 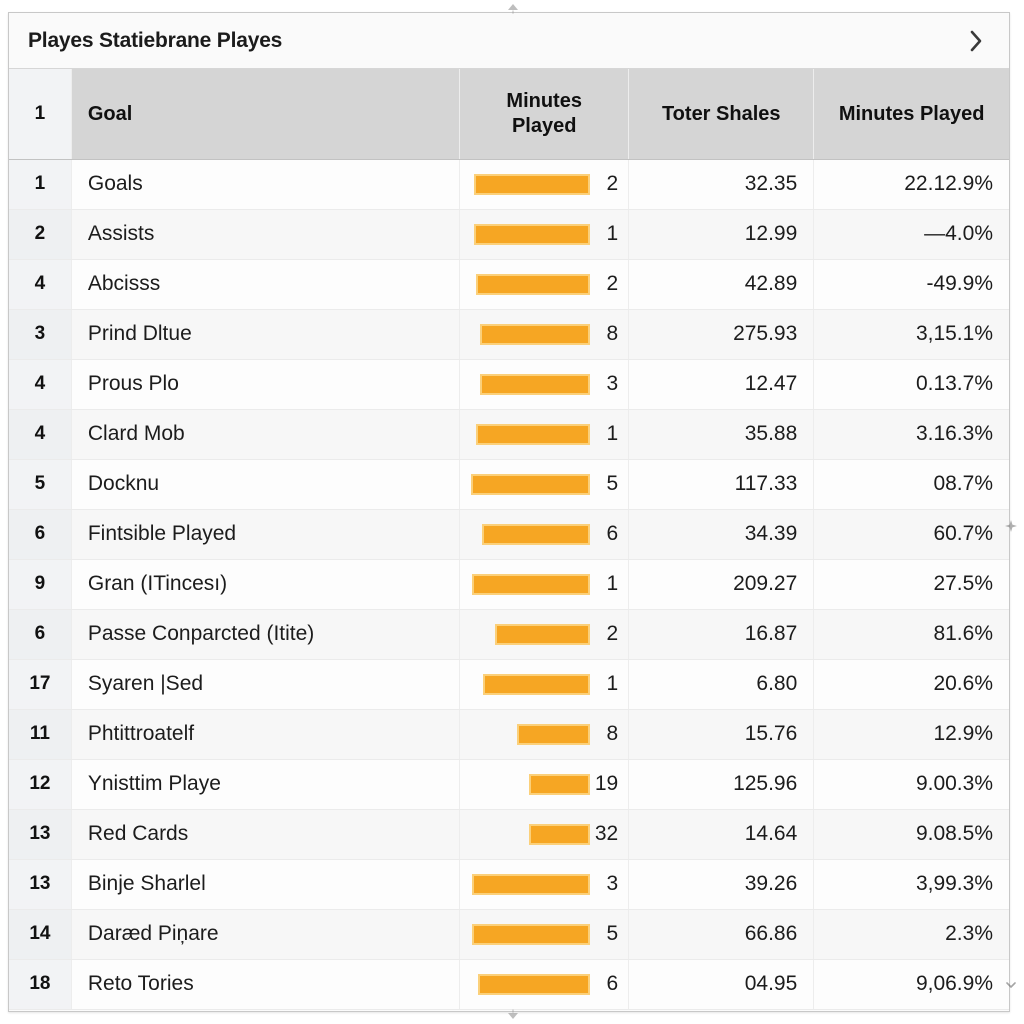 I want to click on column-header-goal: Goal, so click(x=266, y=114).